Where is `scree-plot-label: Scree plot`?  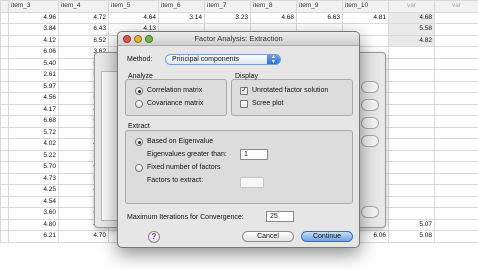 scree-plot-label: Scree plot is located at coordinates (268, 103).